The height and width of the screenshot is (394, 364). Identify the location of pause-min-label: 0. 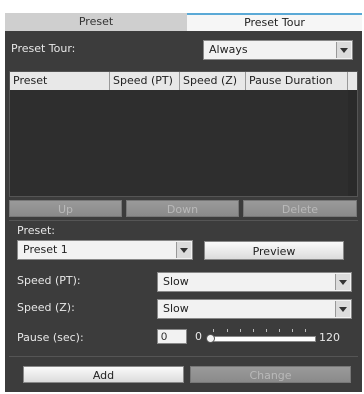
(198, 336).